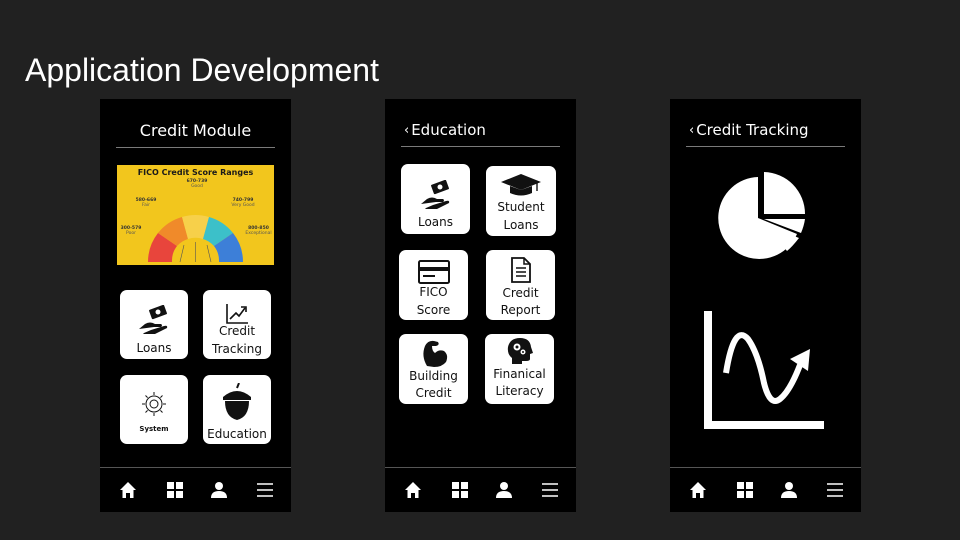  I want to click on tile-label-line1: Building, so click(433, 376).